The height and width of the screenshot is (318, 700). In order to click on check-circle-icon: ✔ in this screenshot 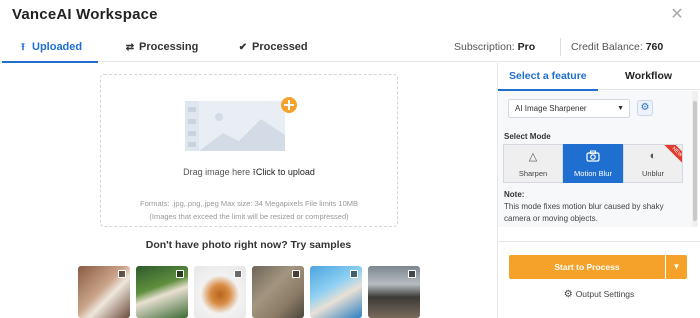, I will do `click(243, 47)`.